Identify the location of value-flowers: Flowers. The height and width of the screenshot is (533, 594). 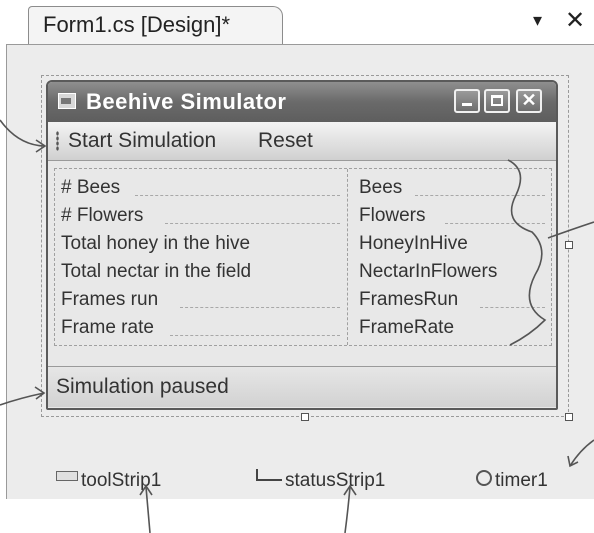
(392, 215).